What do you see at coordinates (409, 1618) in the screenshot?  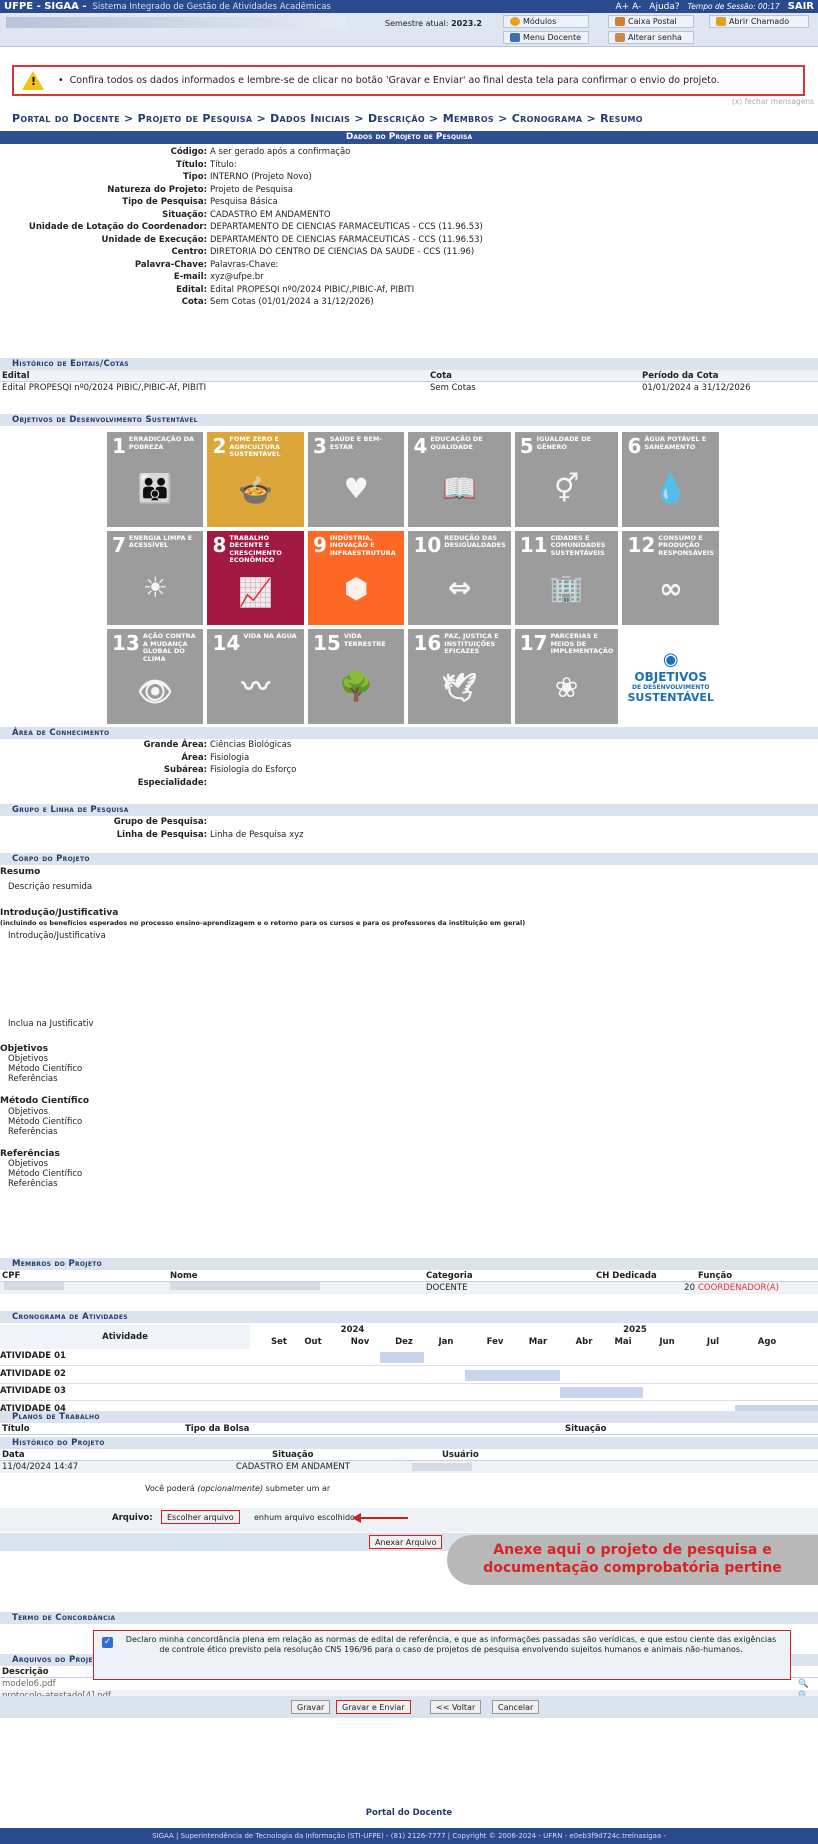 I see `agreement-section: Termo de Concordância` at bounding box center [409, 1618].